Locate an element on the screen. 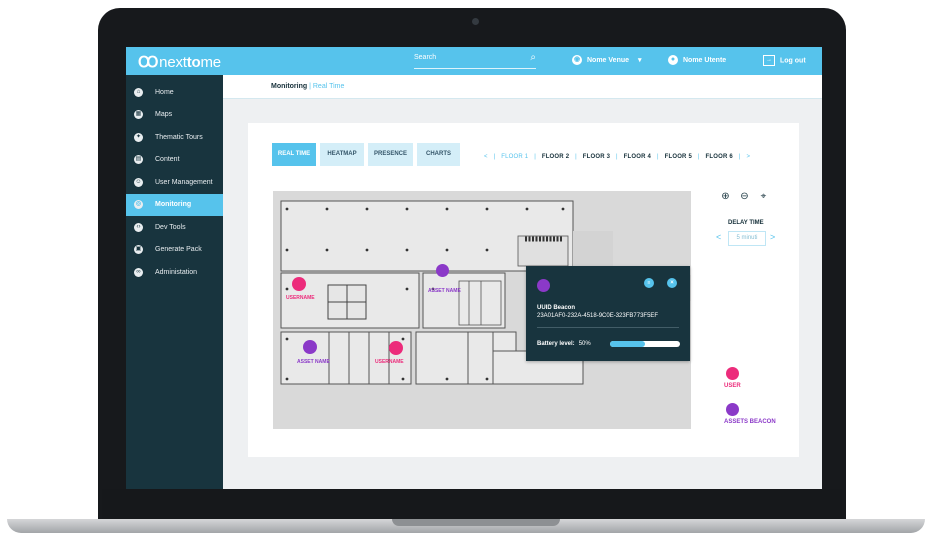 The height and width of the screenshot is (539, 932). sidebar-item-monitoring: ◎ Monitoring is located at coordinates (174, 204).